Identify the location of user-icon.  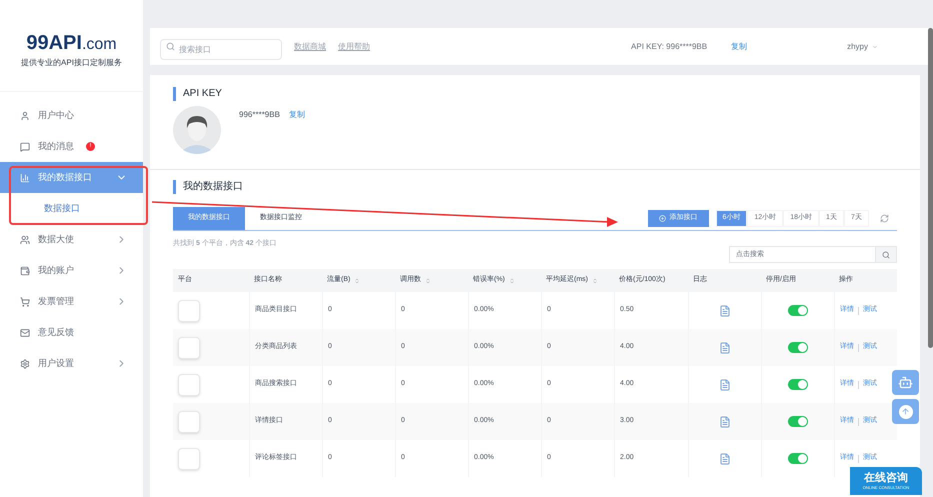
(25, 115).